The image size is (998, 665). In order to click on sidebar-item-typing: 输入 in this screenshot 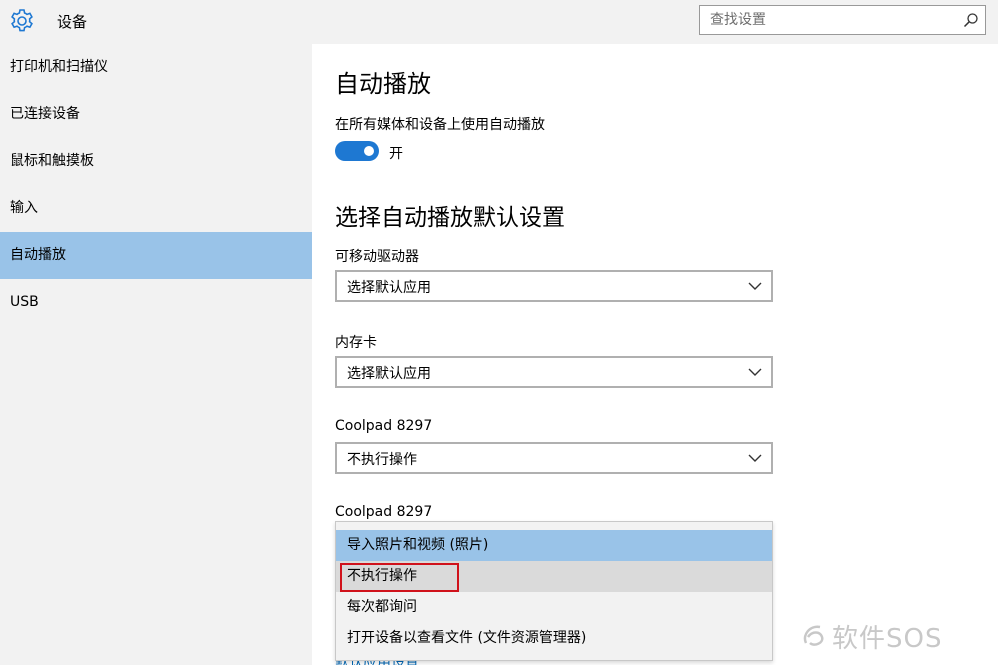, I will do `click(156, 208)`.